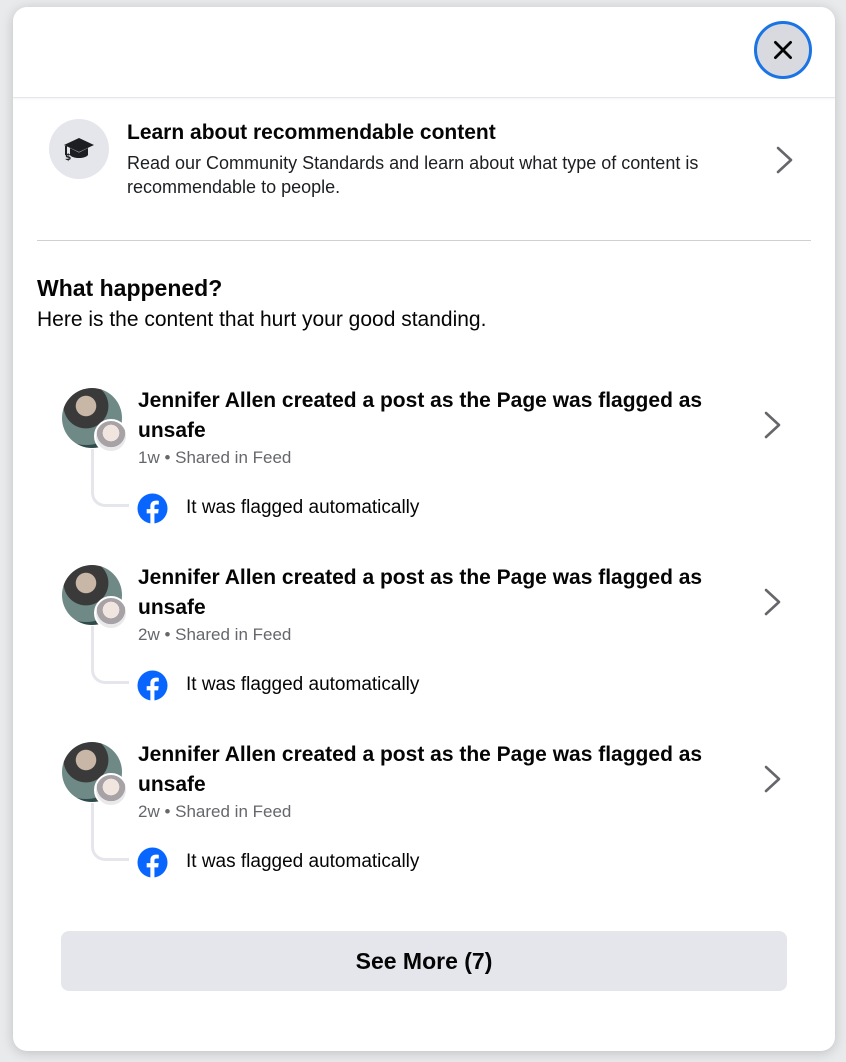 This screenshot has height=1062, width=846. Describe the element at coordinates (424, 52) in the screenshot. I see `modal-header` at that location.